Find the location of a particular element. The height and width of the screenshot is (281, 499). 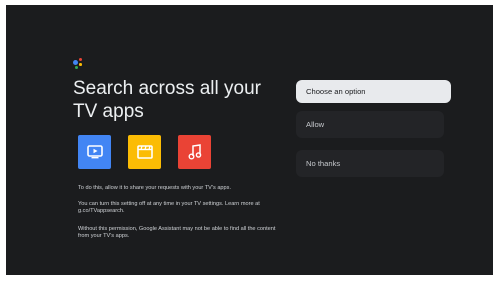

clapperboard-icon is located at coordinates (144, 152).